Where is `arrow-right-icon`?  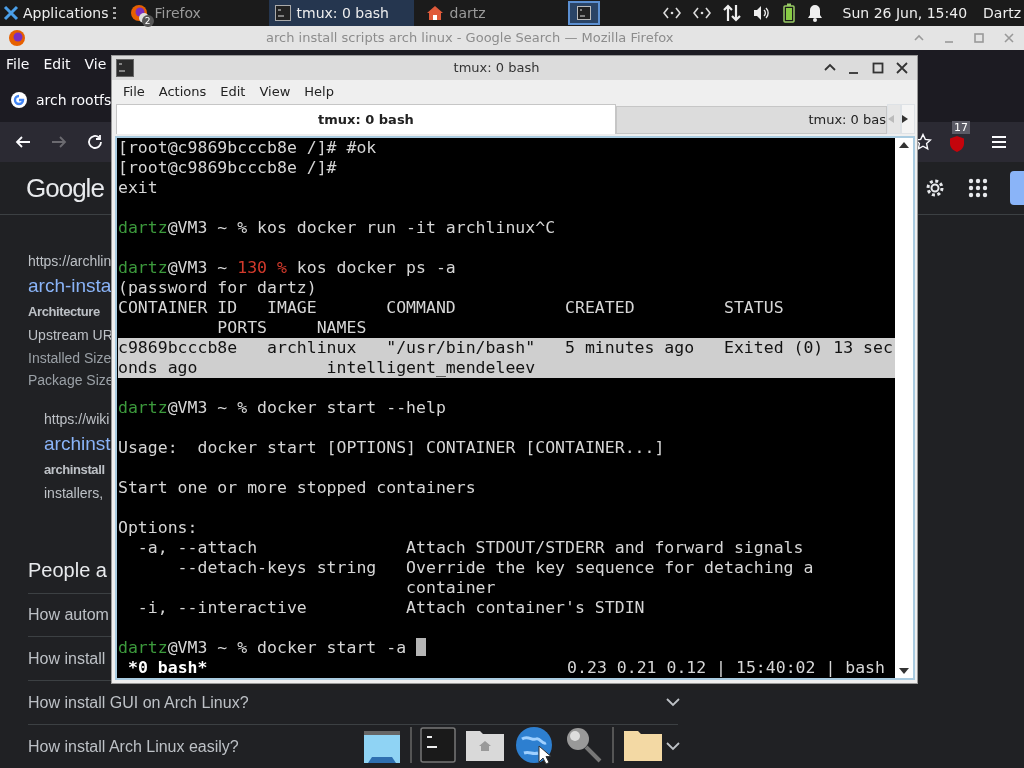 arrow-right-icon is located at coordinates (905, 119).